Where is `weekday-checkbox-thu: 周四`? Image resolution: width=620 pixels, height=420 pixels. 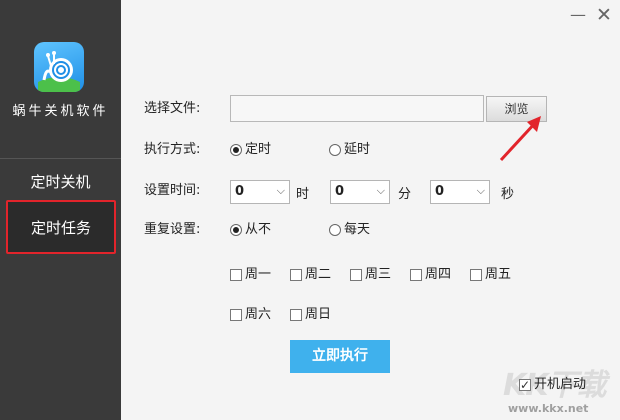
weekday-checkbox-thu: 周四 is located at coordinates (430, 275).